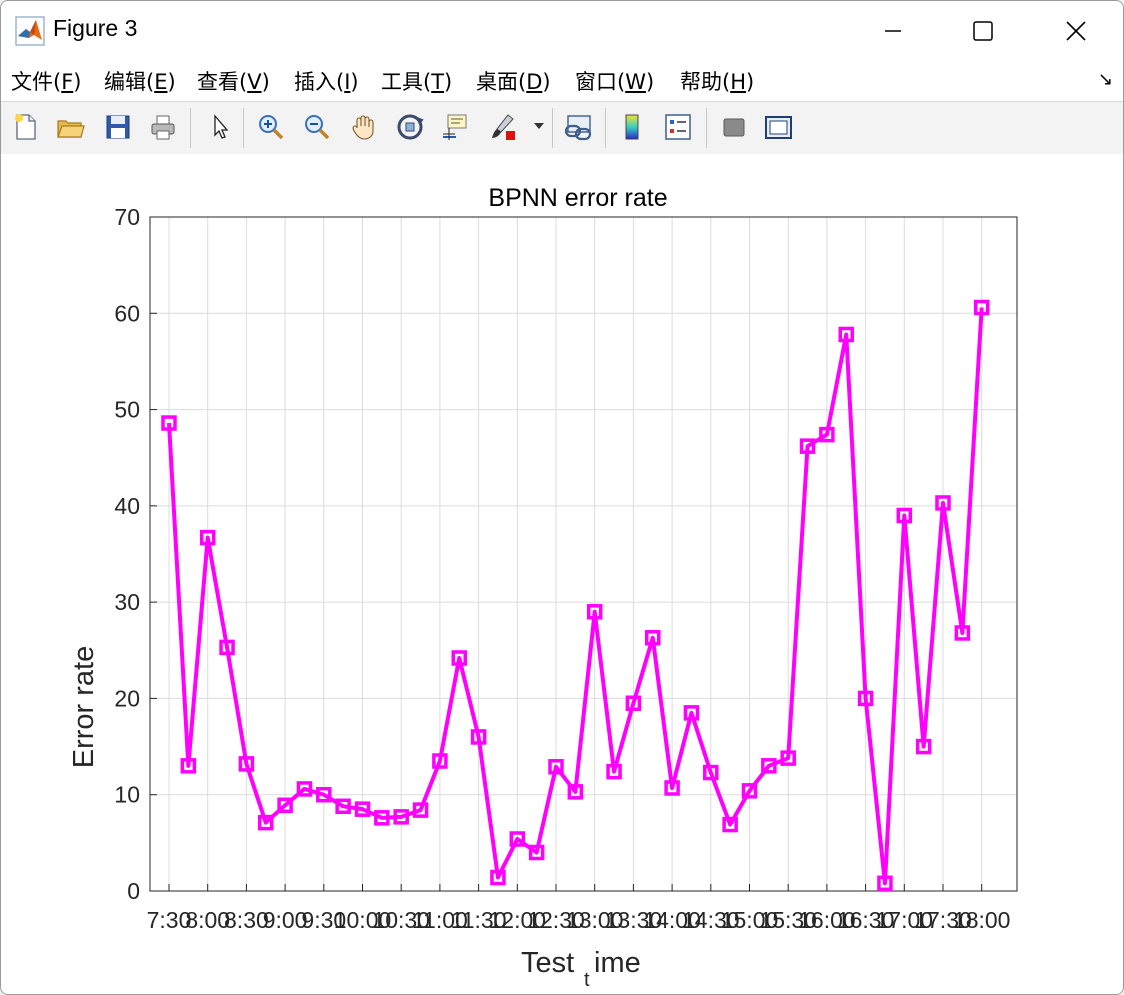  I want to click on colorbar-button, so click(632, 127).